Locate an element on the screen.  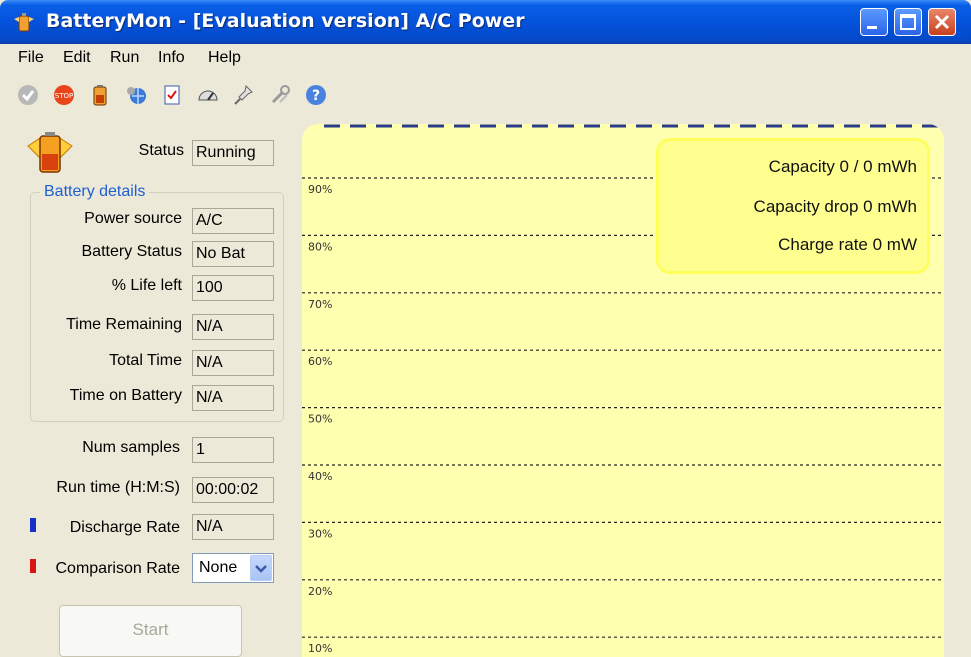
comparison-rate-value: None is located at coordinates (218, 567).